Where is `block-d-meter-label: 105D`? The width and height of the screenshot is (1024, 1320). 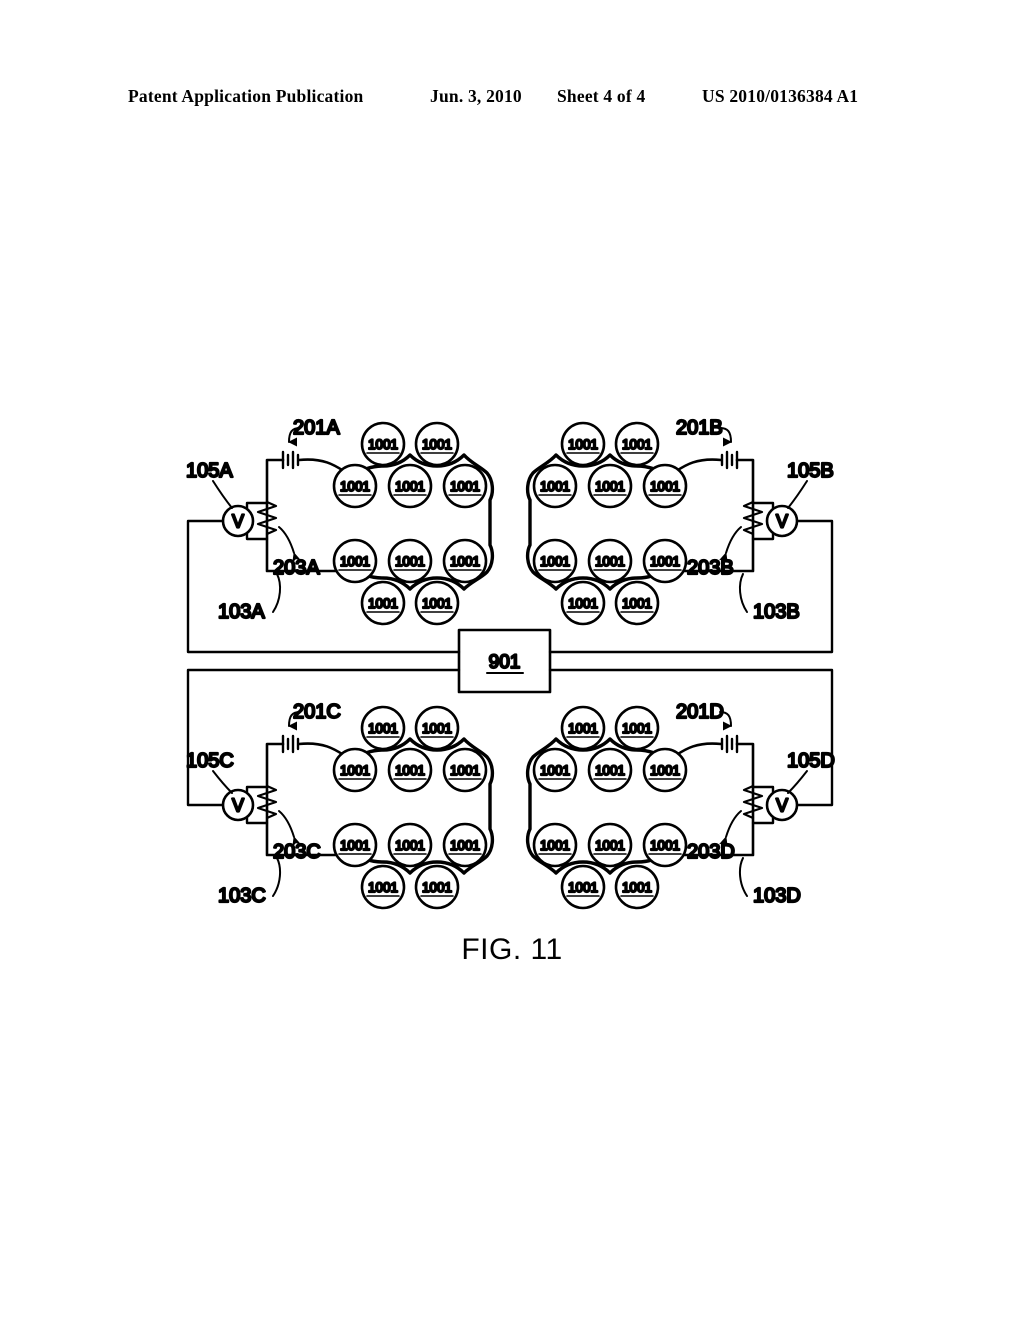
block-d-meter-label: 105D is located at coordinates (811, 761).